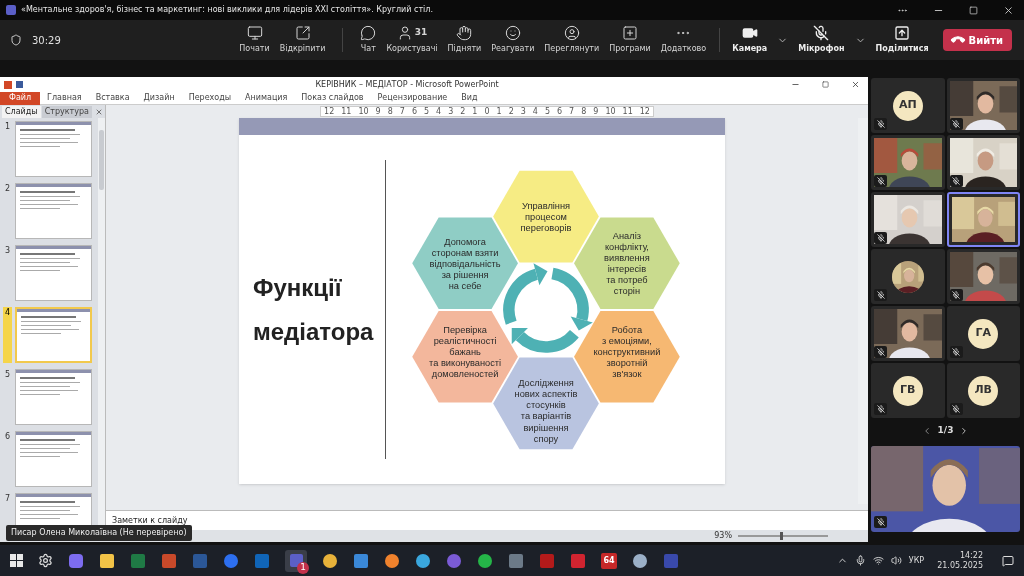  I want to click on messenger-icon, so click(423, 560).